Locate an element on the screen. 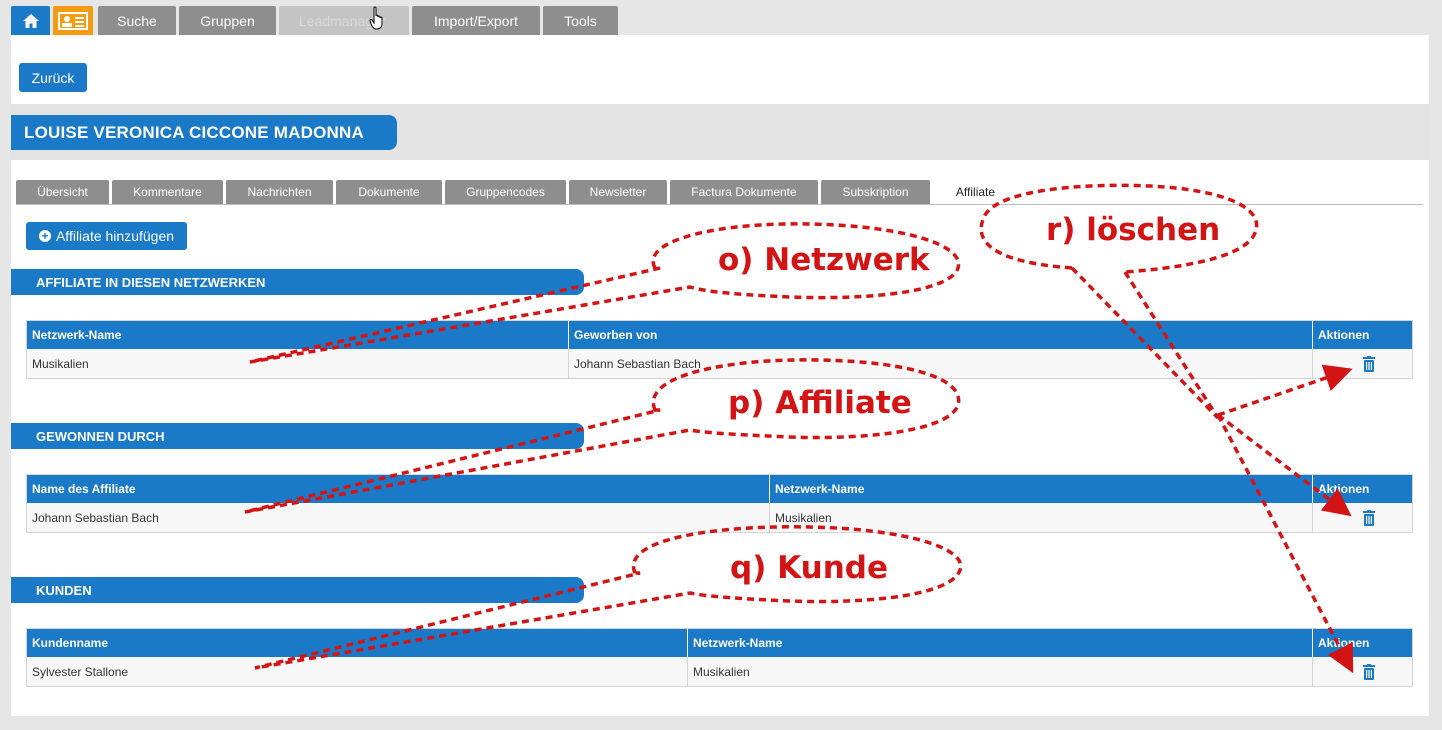 This screenshot has height=730, width=1442. back-button: Zurück is located at coordinates (53, 77).